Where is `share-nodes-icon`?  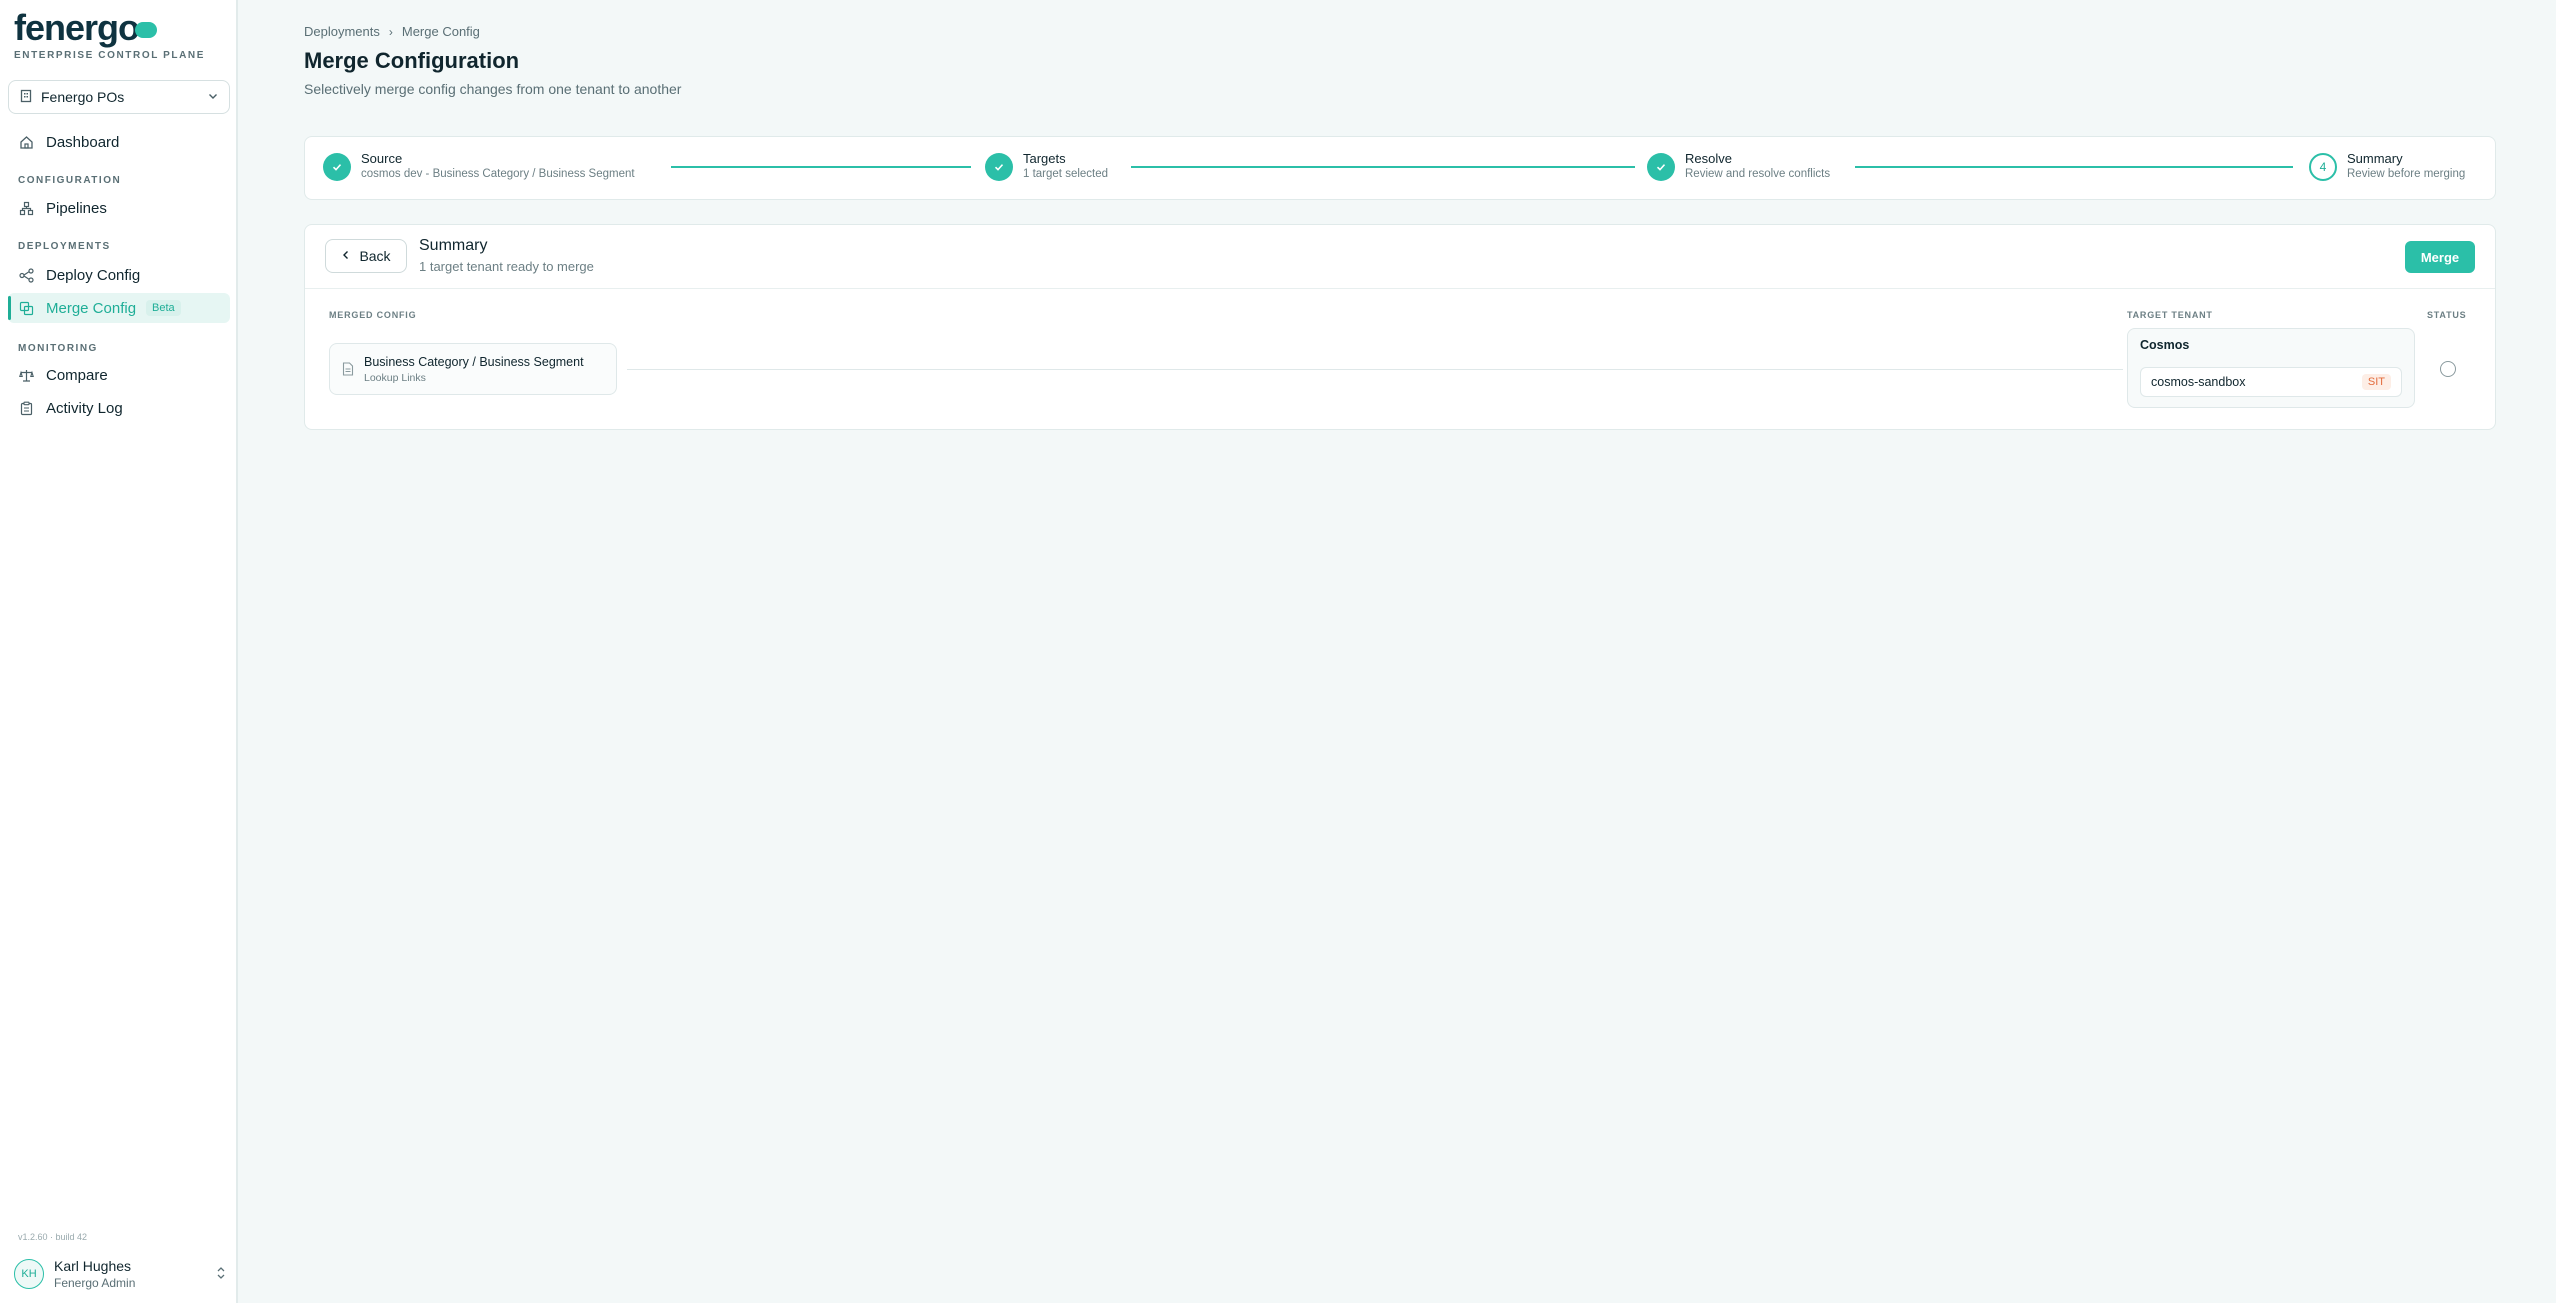 share-nodes-icon is located at coordinates (26, 275).